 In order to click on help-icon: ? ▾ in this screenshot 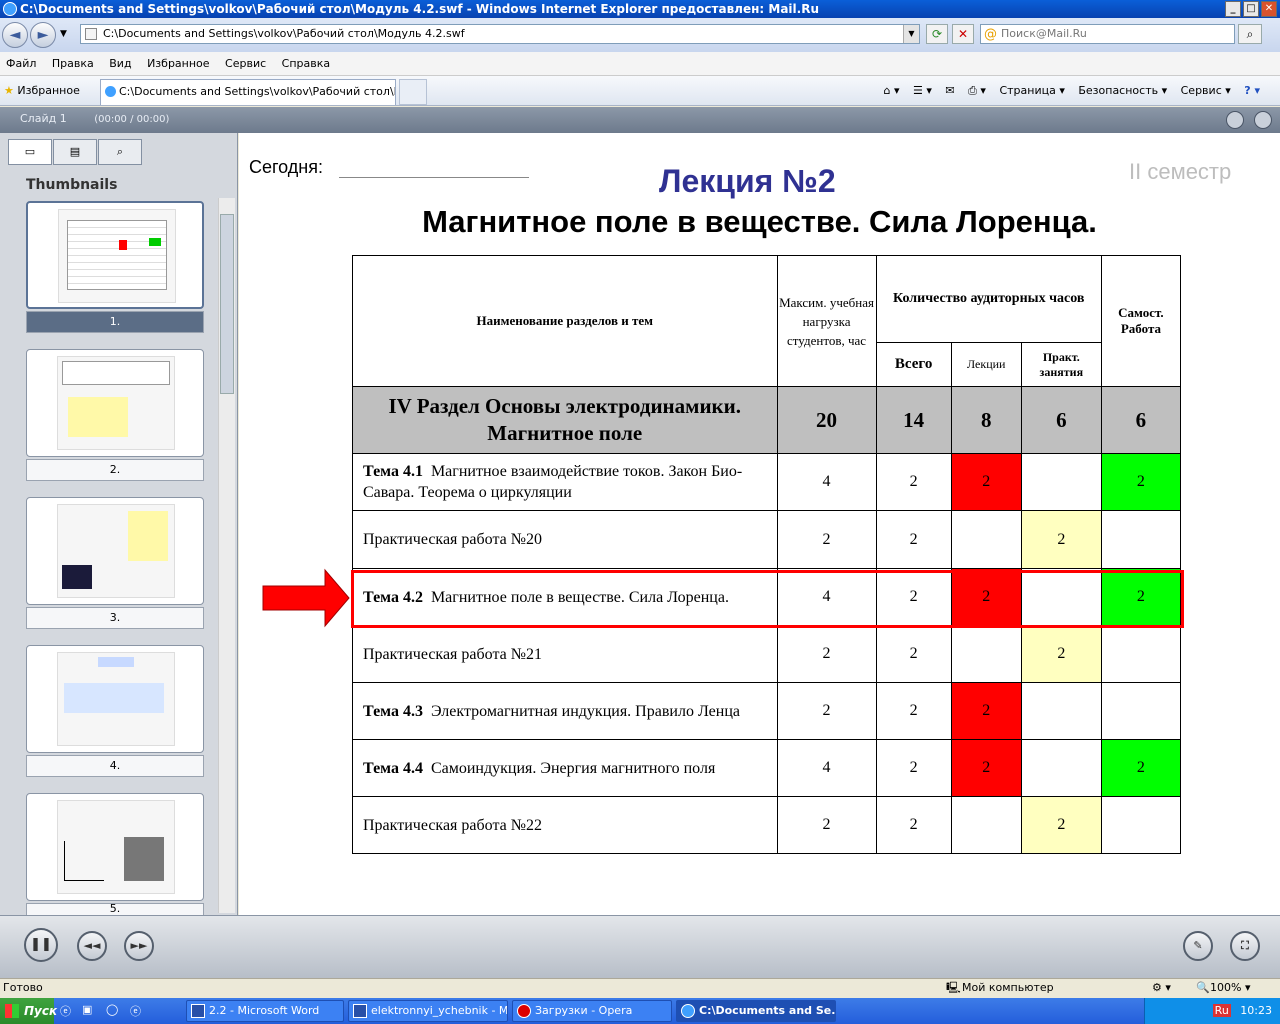, I will do `click(1252, 90)`.